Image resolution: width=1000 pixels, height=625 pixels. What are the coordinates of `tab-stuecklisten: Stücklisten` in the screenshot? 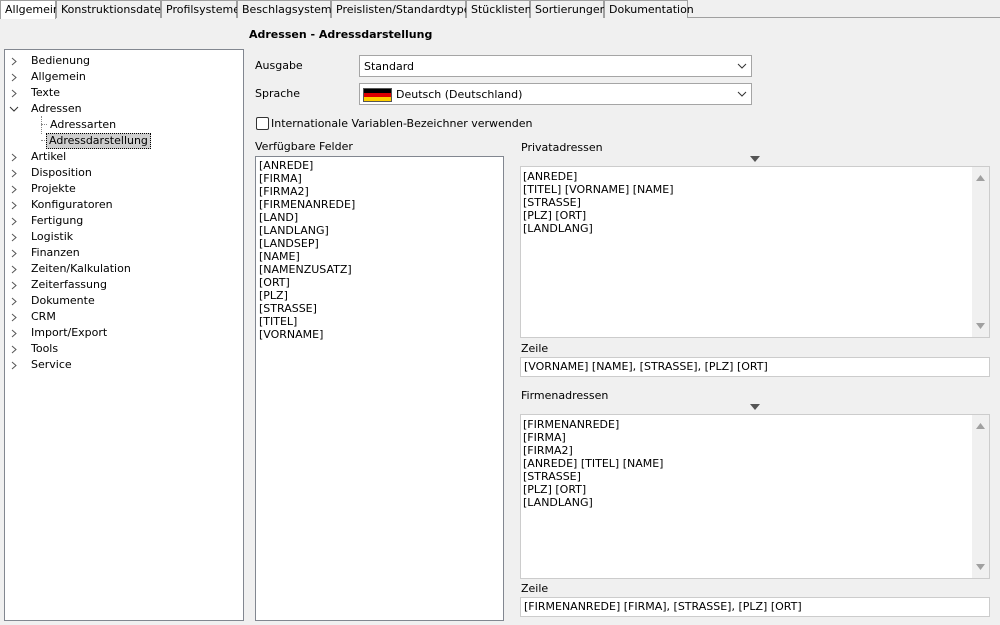 It's located at (499, 9).